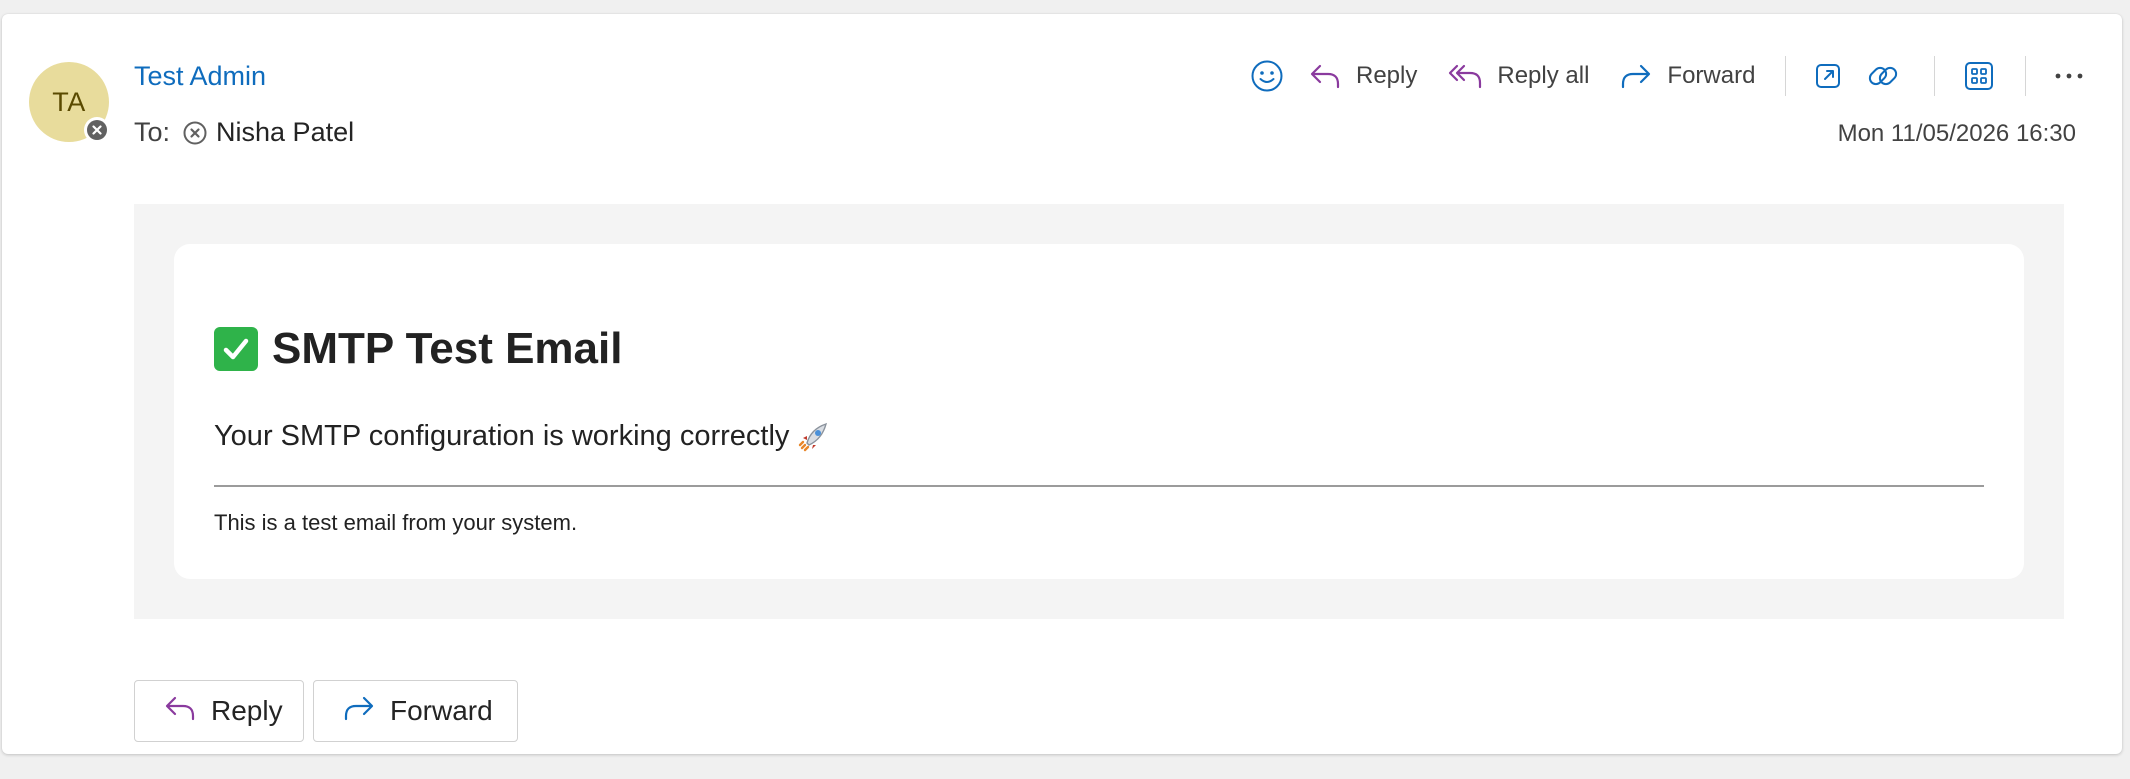 The image size is (2130, 779). I want to click on more-actions-button, so click(2069, 76).